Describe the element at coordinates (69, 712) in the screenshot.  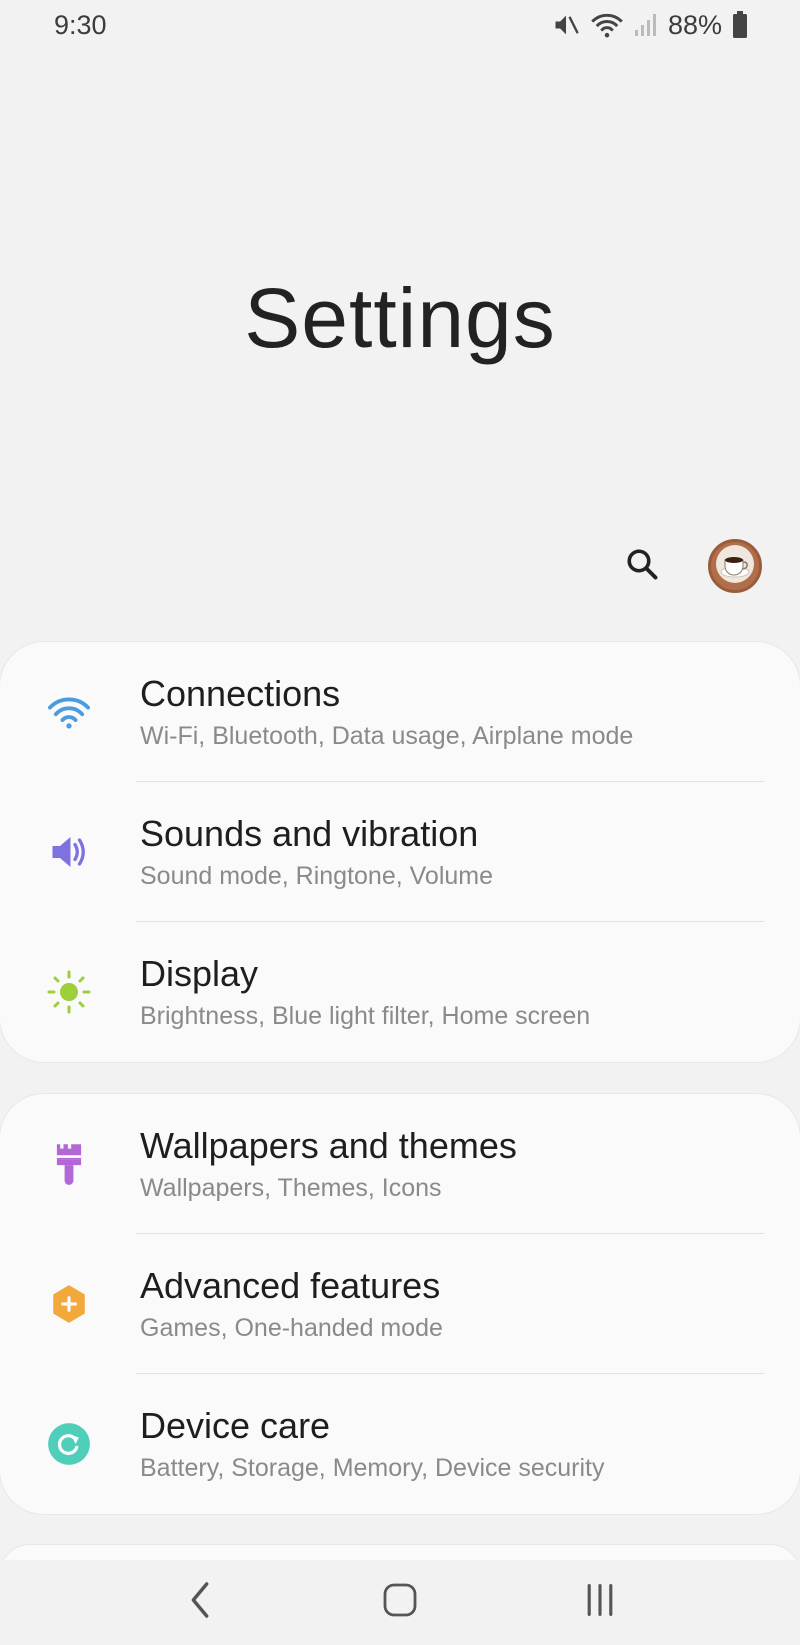
I see `wifi-icon` at that location.